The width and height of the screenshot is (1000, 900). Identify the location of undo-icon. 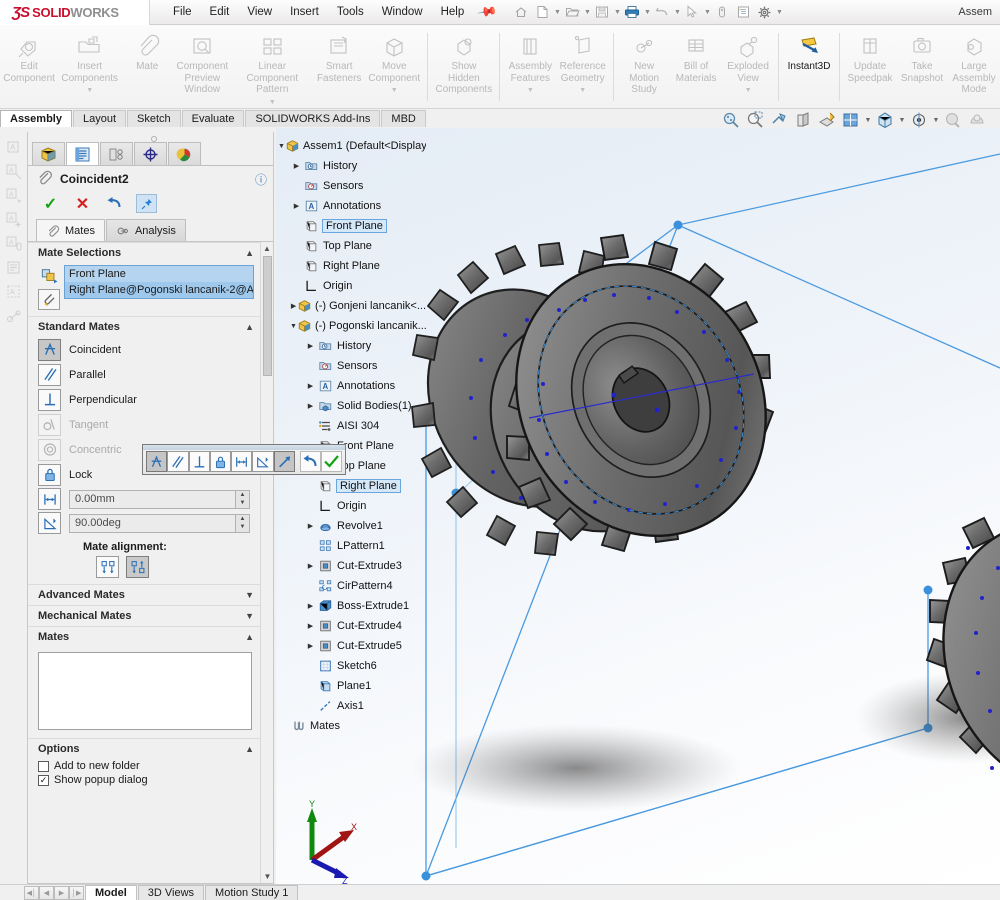
(662, 12).